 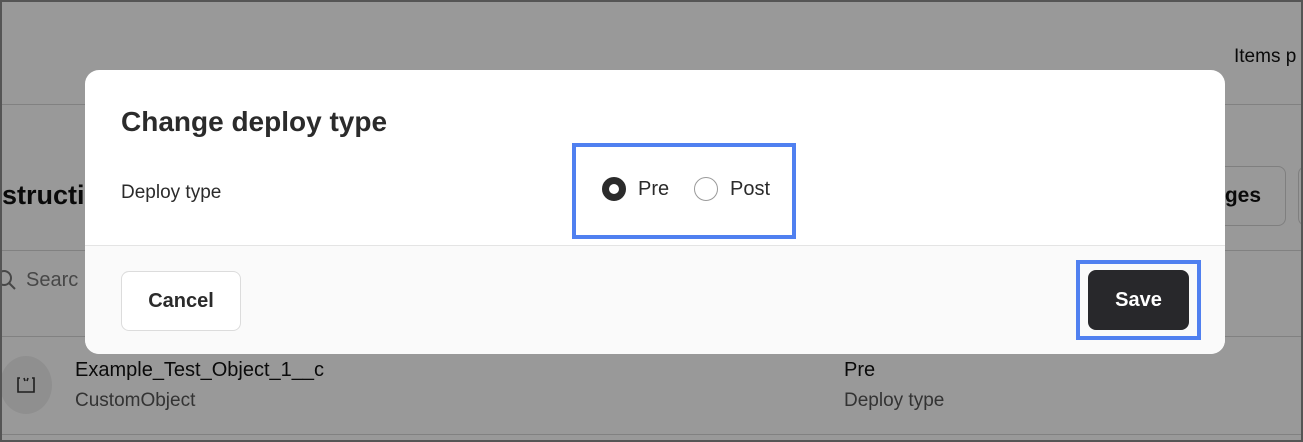 What do you see at coordinates (254, 121) in the screenshot?
I see `dialog-title: Change deploy type` at bounding box center [254, 121].